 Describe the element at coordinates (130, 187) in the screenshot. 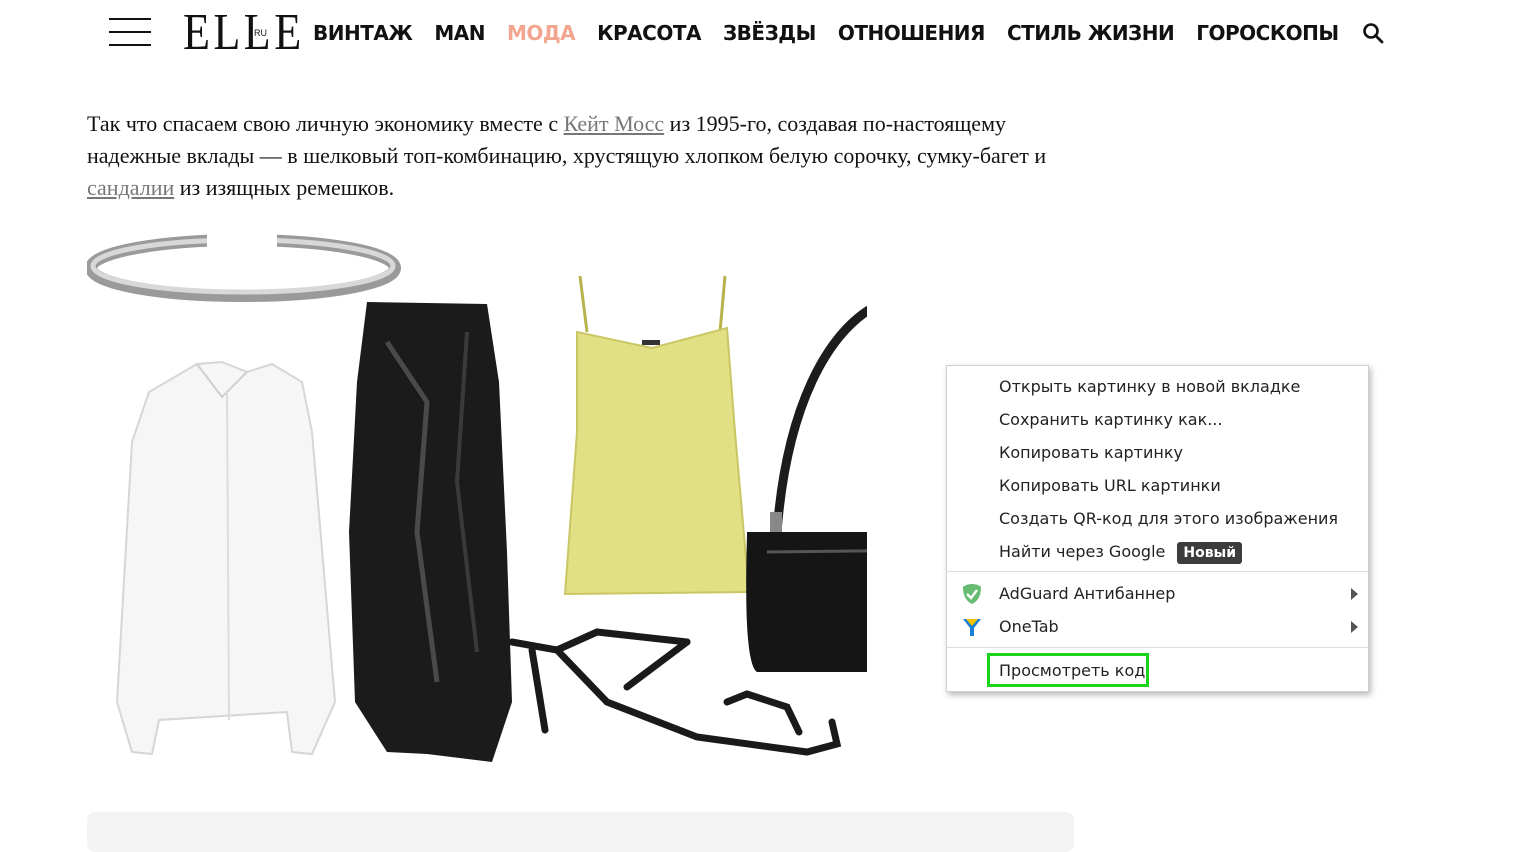

I see `link-sandals: сандалии` at that location.